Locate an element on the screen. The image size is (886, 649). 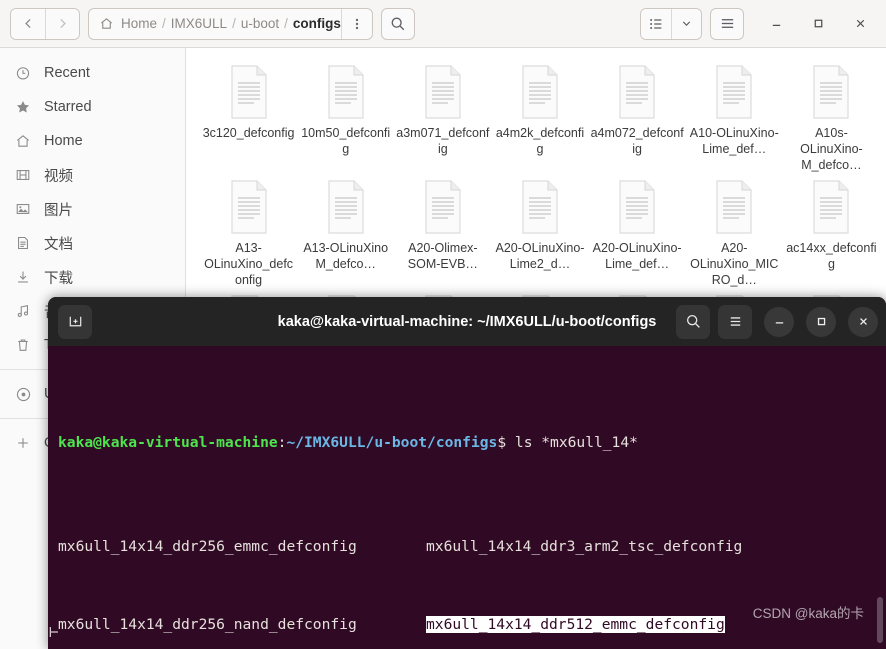
vertical-dots-icon is located at coordinates (357, 23).